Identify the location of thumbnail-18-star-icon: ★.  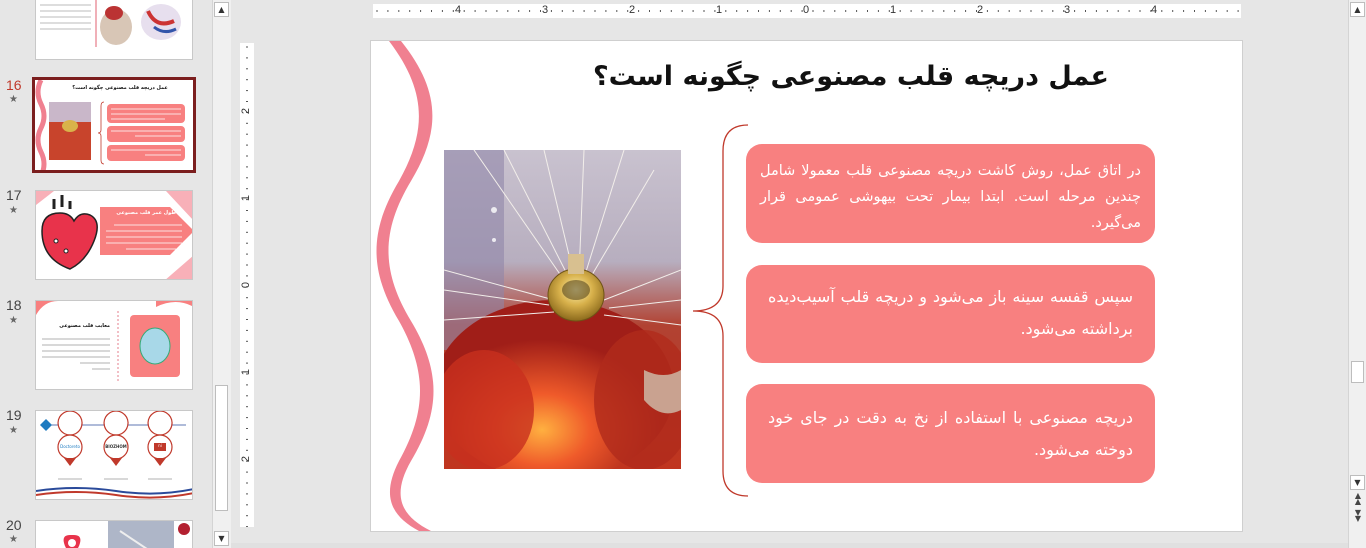
(13, 320).